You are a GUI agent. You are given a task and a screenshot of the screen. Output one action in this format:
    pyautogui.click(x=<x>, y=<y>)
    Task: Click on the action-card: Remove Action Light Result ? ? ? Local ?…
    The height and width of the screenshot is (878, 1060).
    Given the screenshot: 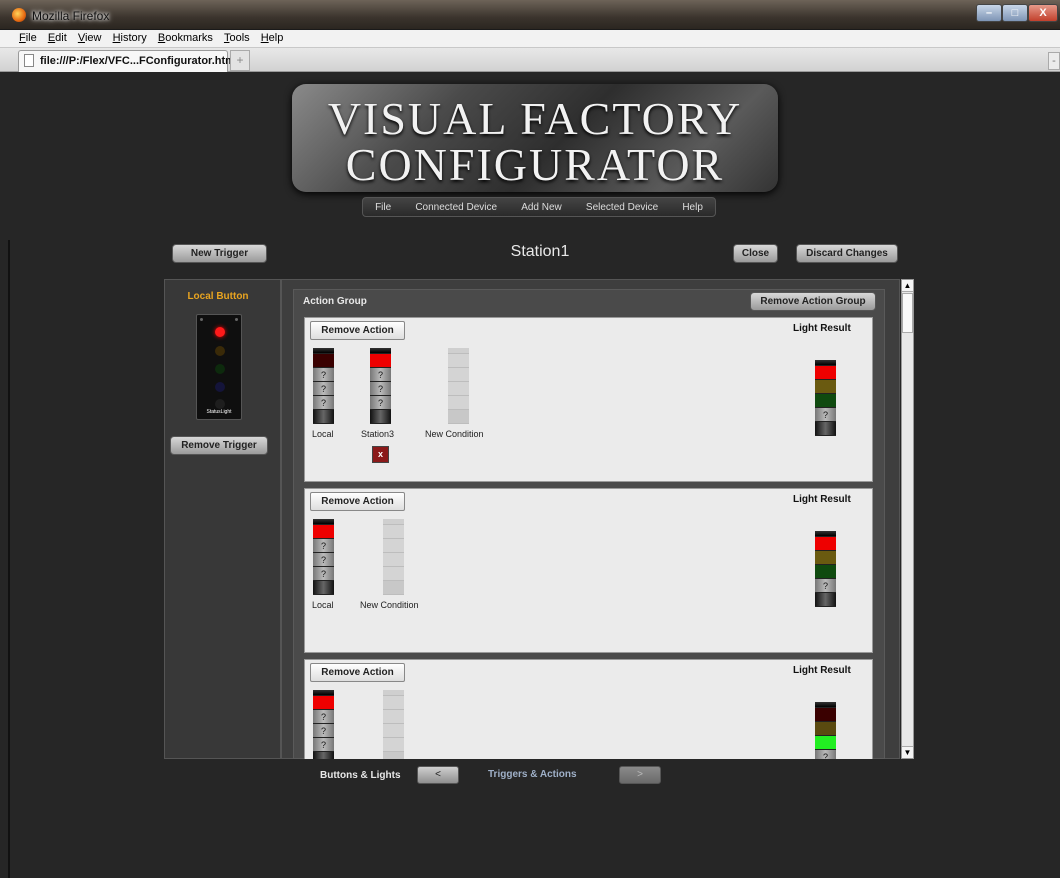 What is the action you would take?
    pyautogui.click(x=588, y=399)
    